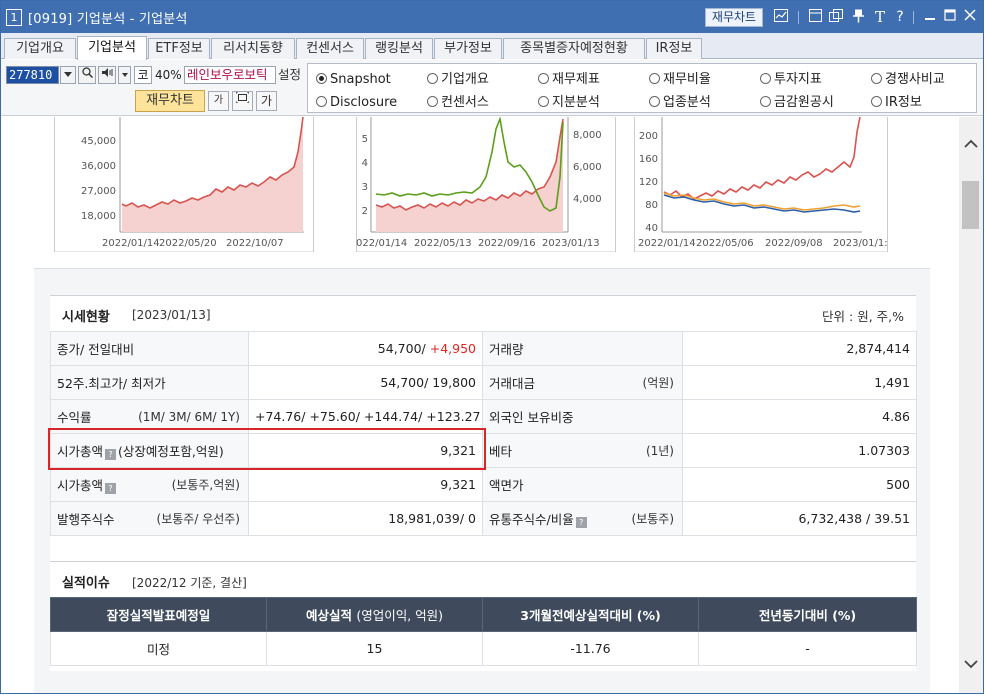  Describe the element at coordinates (781, 17) in the screenshot. I see `chart-icon` at that location.